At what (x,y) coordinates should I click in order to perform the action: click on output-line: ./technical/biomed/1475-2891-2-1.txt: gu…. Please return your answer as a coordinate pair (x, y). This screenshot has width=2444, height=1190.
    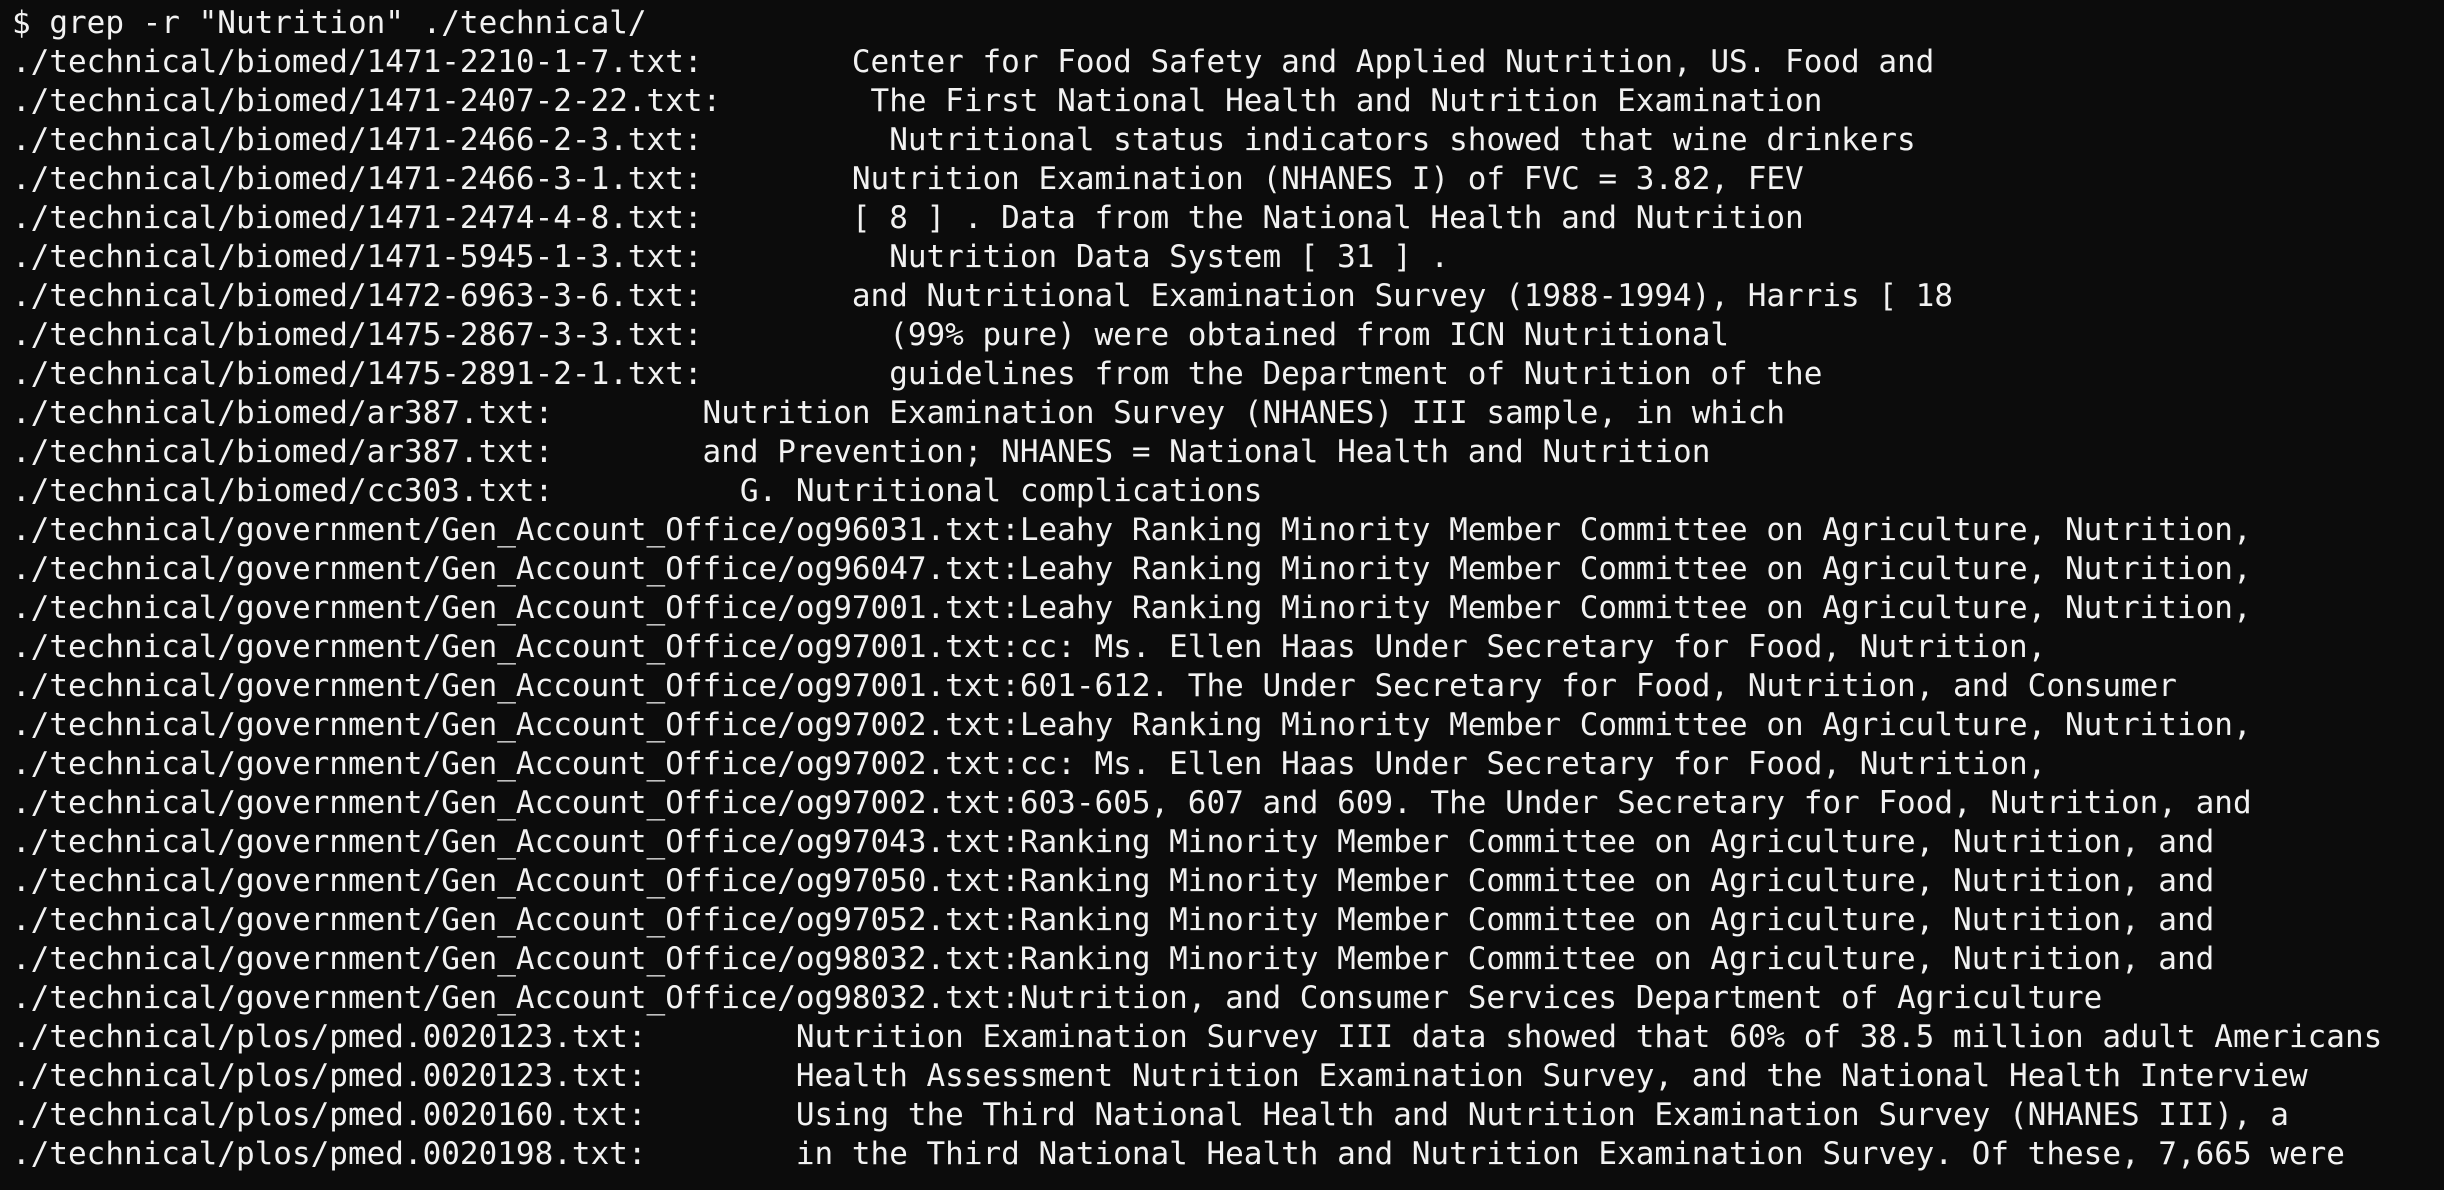
    Looking at the image, I should click on (917, 374).